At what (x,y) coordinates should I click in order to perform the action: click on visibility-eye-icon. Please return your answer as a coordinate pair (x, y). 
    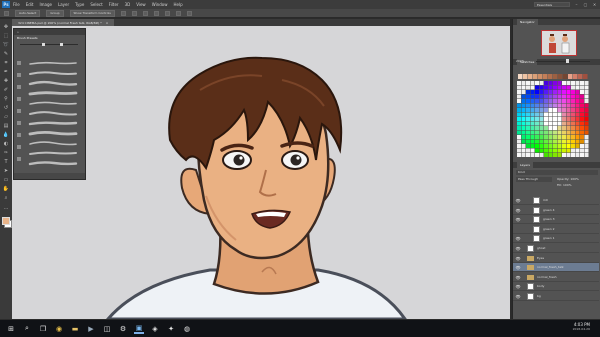
    Looking at the image, I should click on (518, 229).